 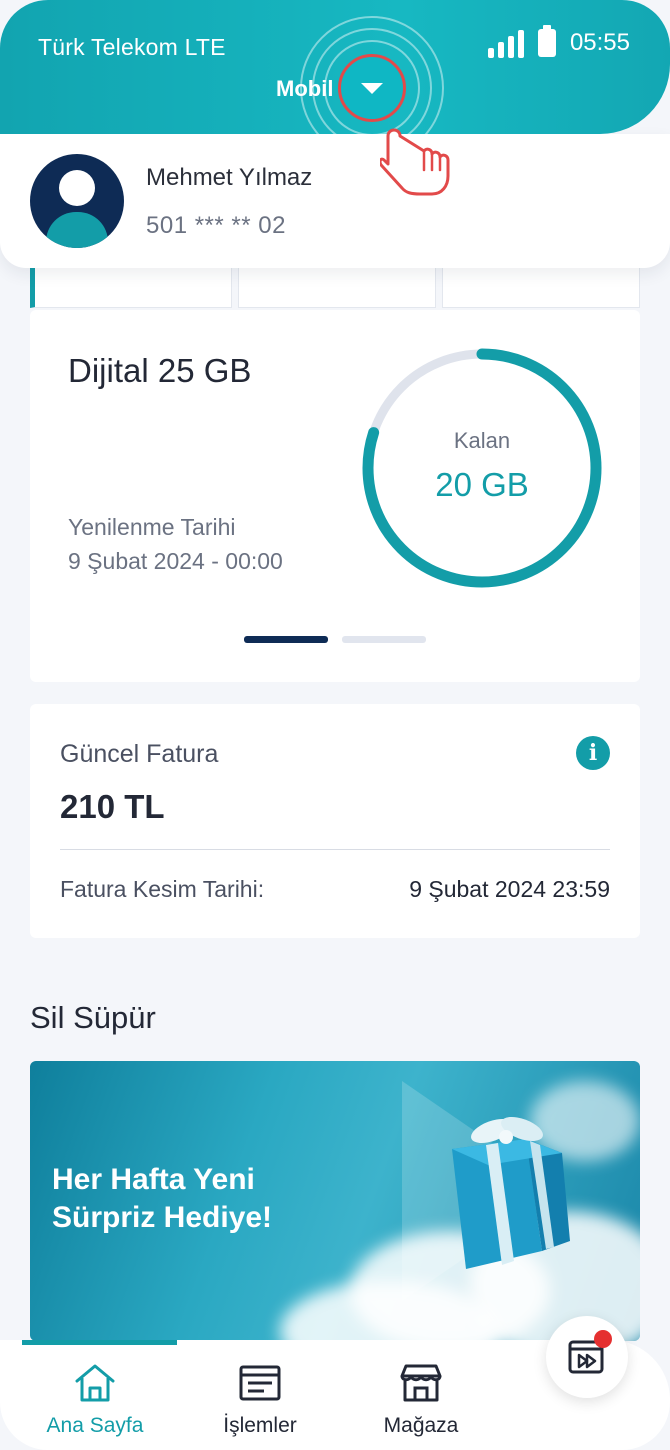 I want to click on line-dropdown-button, so click(x=372, y=88).